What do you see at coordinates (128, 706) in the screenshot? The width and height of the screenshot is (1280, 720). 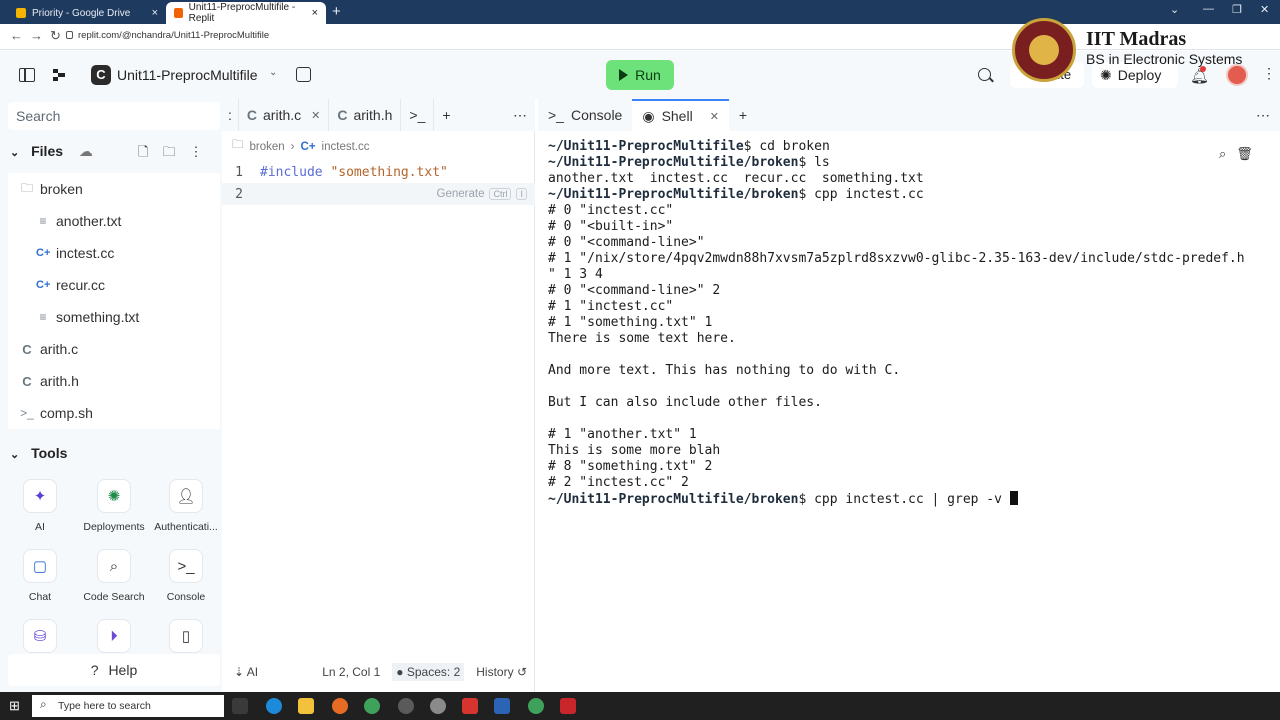 I see `taskbar-search-input: Type here to search` at bounding box center [128, 706].